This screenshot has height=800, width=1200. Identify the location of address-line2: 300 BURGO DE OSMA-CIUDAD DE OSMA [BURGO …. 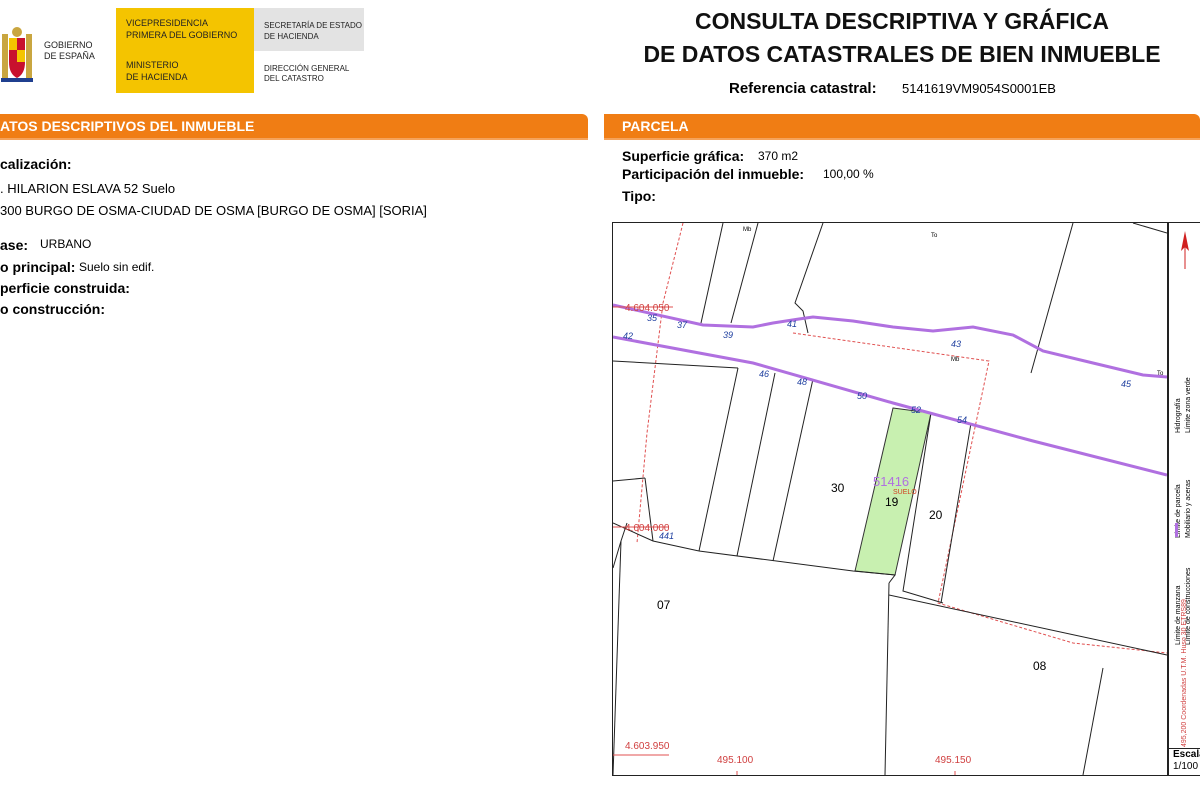
(213, 210).